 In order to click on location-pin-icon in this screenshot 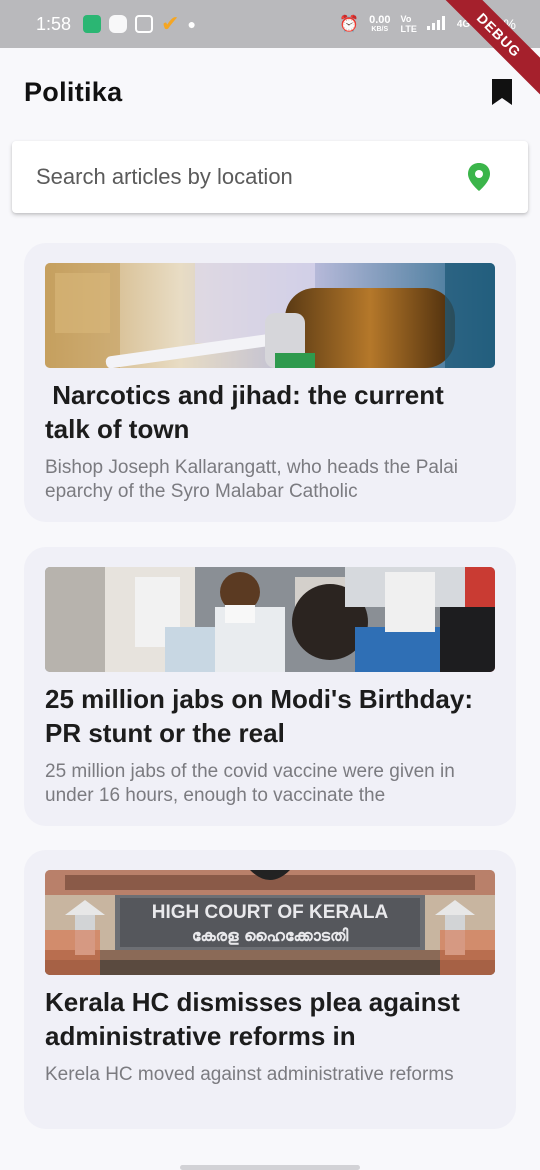, I will do `click(479, 177)`.